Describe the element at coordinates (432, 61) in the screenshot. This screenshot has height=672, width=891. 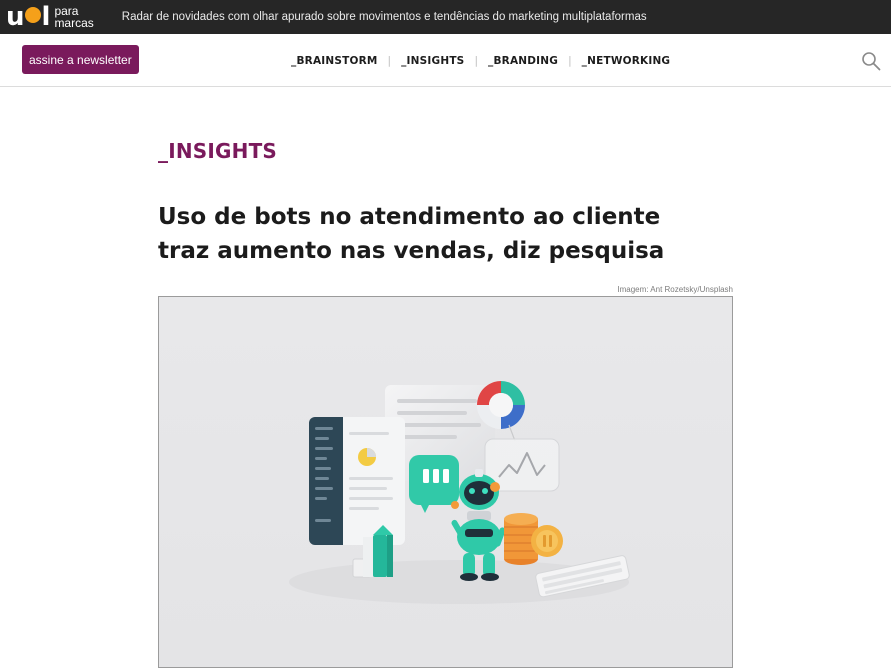
I see `nav-item-insights: _INSIGHTS` at that location.